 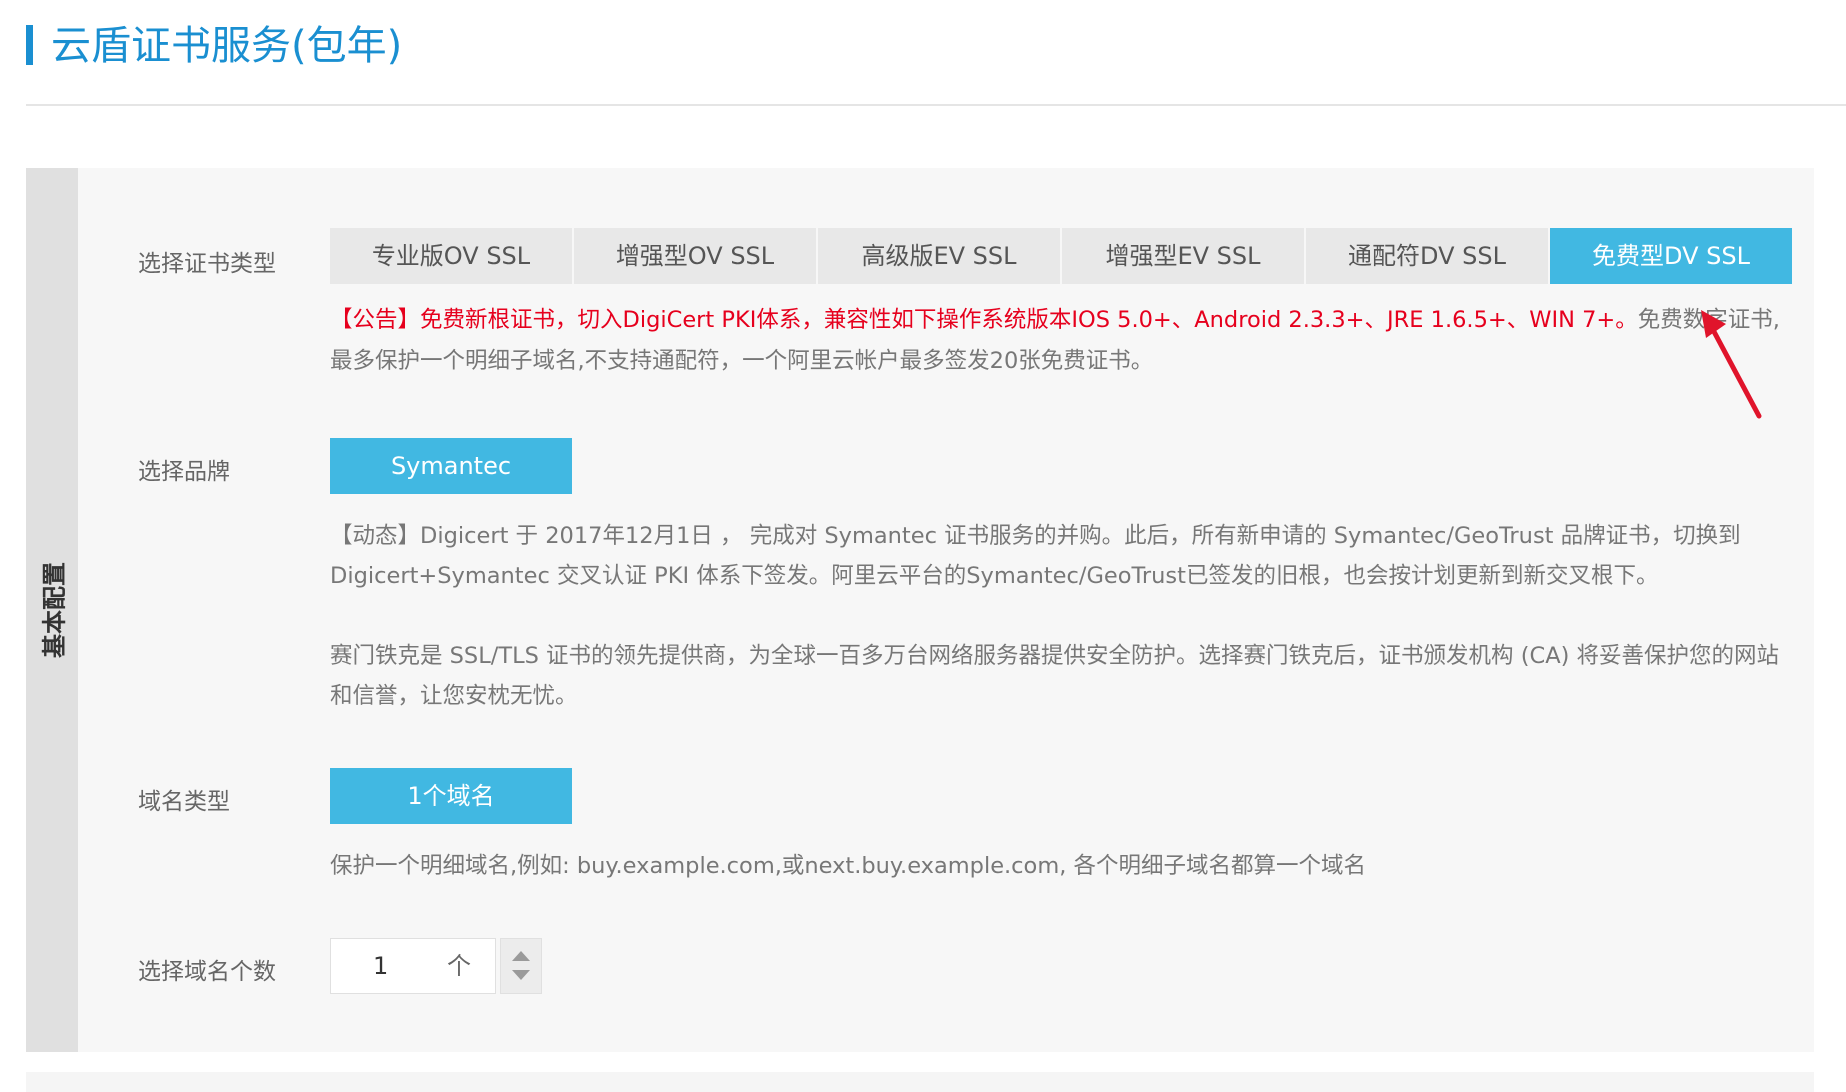 What do you see at coordinates (413, 966) in the screenshot?
I see `domain-count-input: 1 个` at bounding box center [413, 966].